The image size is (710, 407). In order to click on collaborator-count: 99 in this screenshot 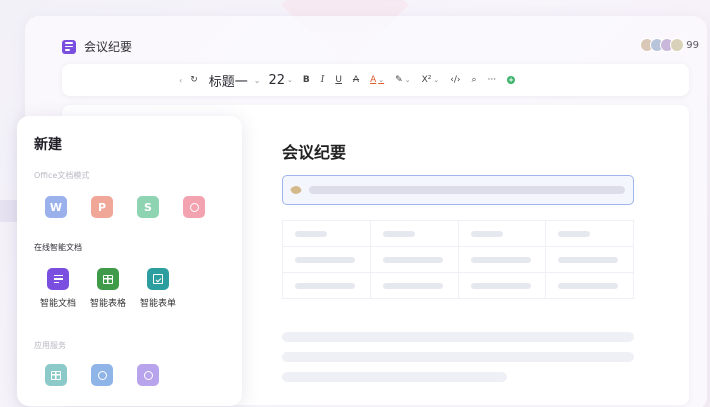, I will do `click(692, 45)`.